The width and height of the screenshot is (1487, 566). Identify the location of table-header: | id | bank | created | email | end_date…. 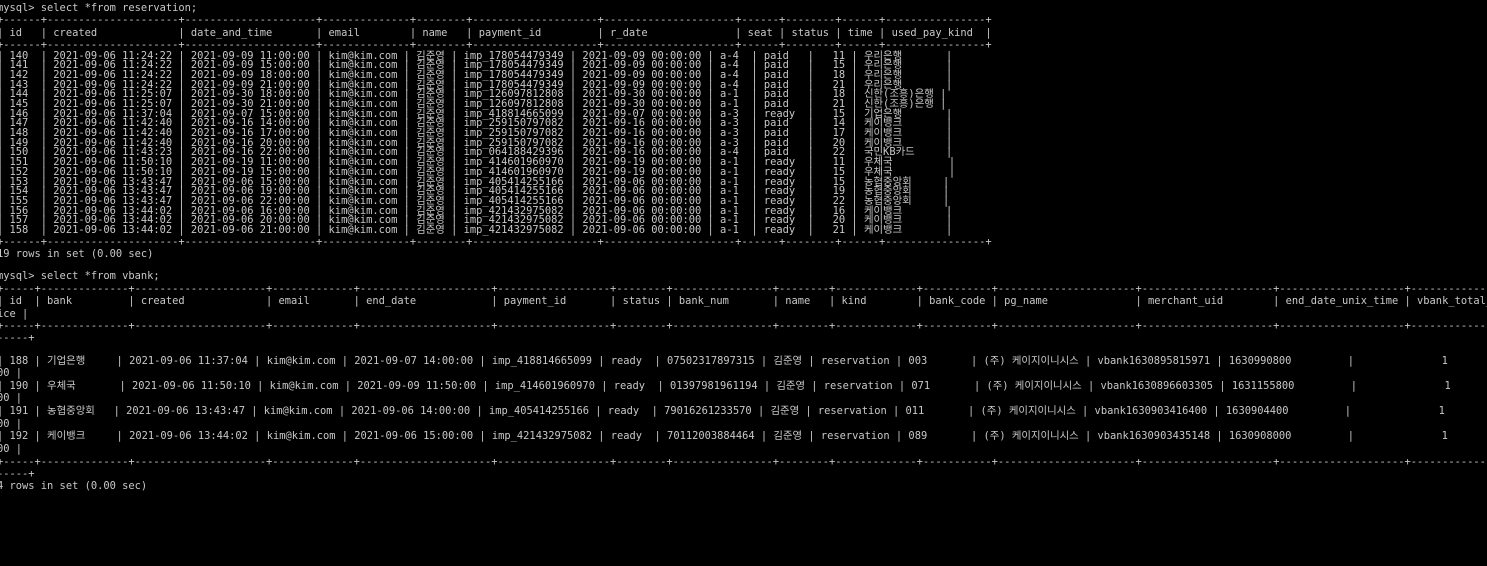
(743, 301).